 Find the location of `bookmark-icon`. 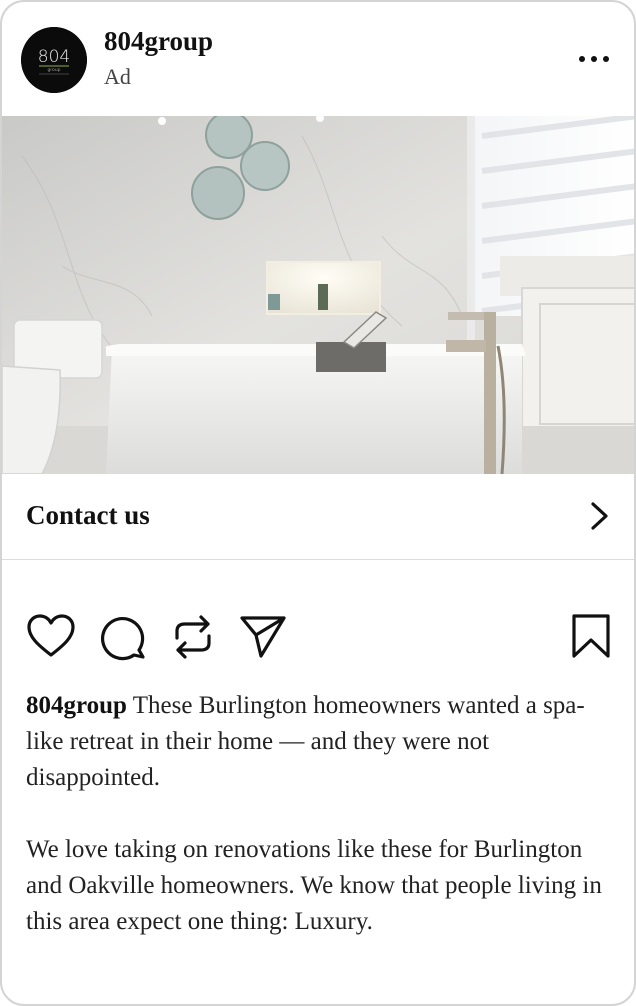

bookmark-icon is located at coordinates (591, 636).